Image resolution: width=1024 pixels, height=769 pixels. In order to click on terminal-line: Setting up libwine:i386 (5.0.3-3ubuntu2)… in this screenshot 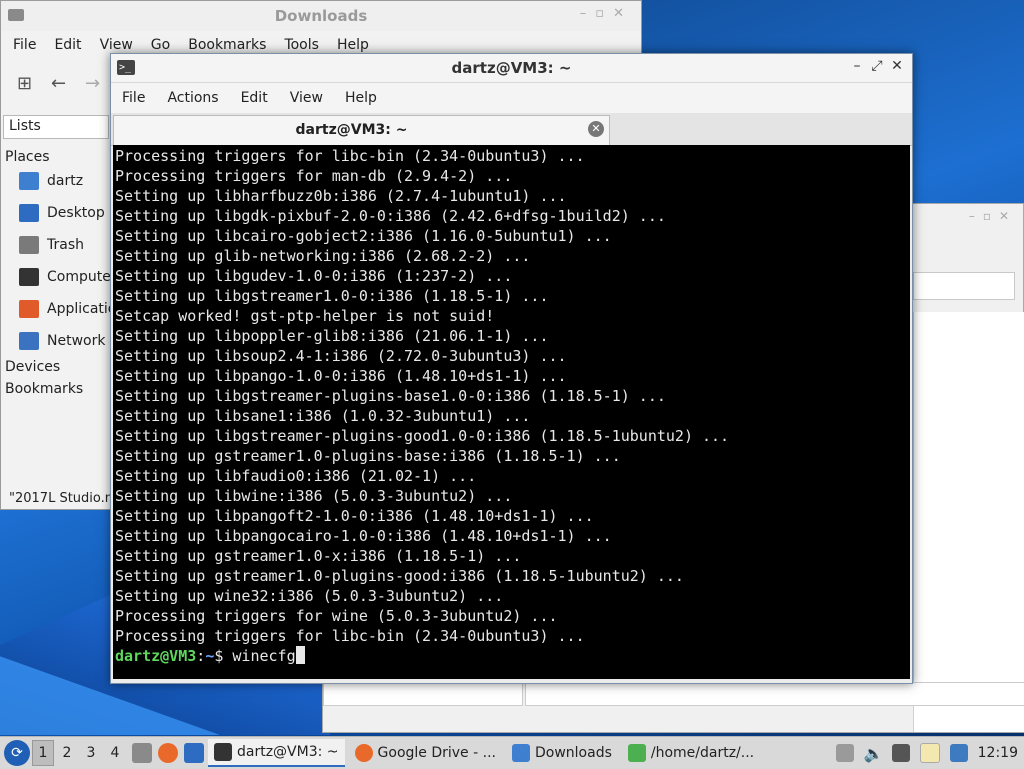, I will do `click(314, 496)`.